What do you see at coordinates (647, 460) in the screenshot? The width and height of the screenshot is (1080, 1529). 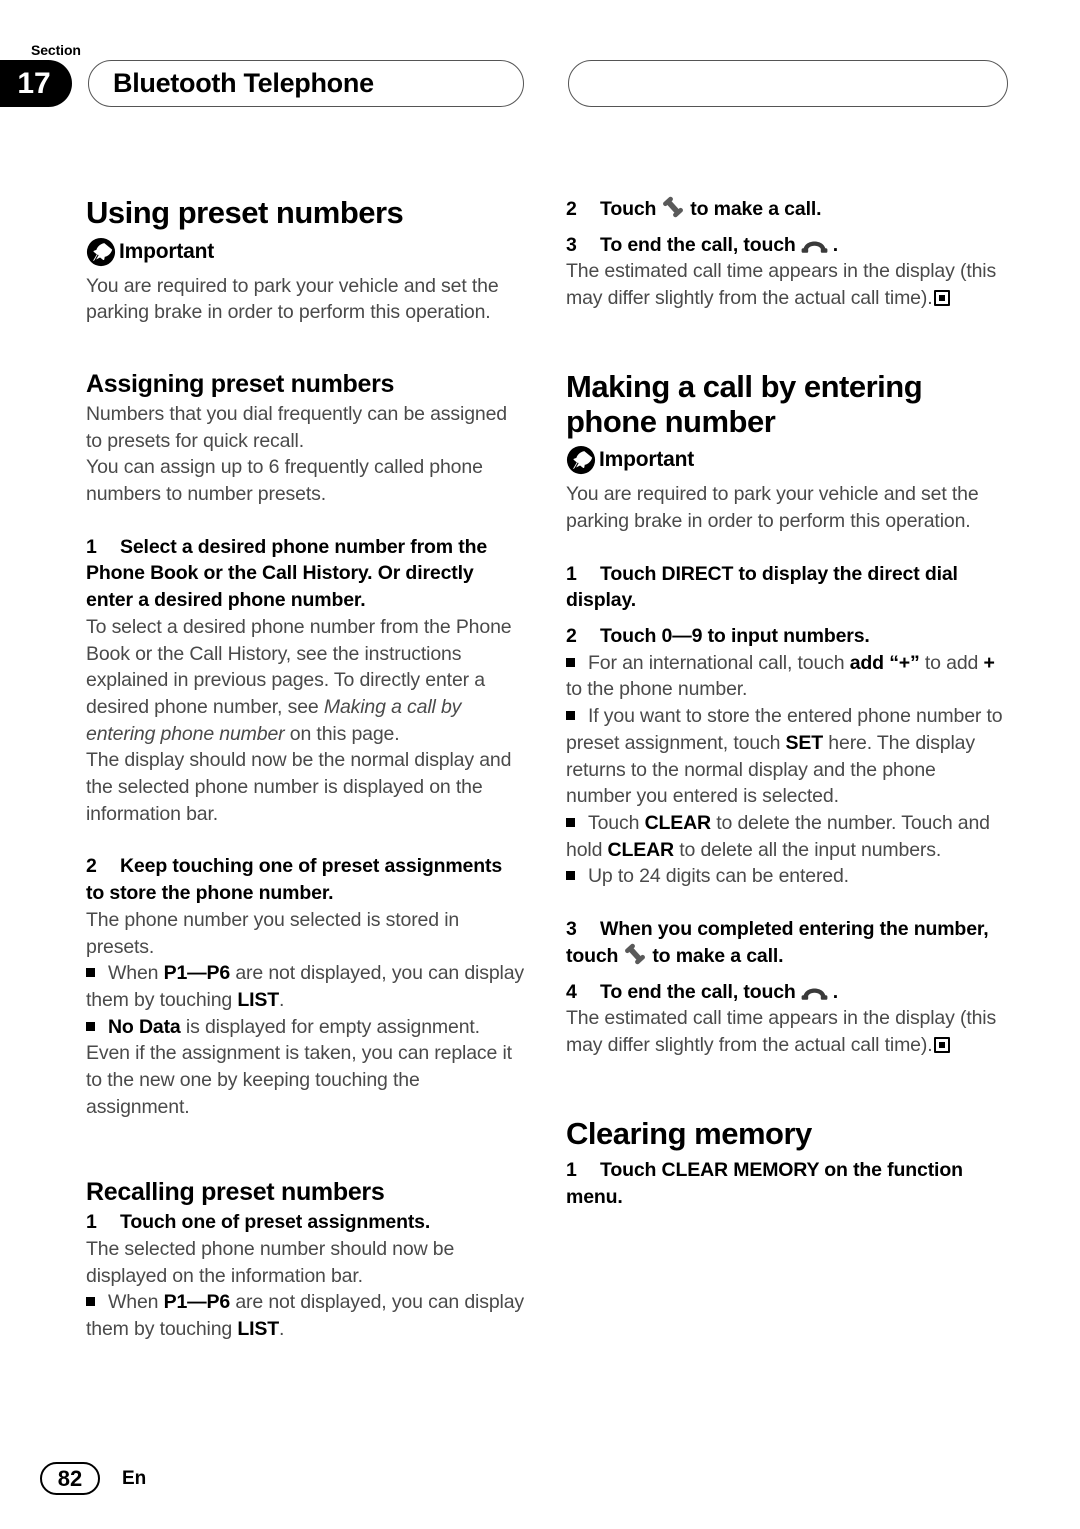 I see `important-label-right: Important` at bounding box center [647, 460].